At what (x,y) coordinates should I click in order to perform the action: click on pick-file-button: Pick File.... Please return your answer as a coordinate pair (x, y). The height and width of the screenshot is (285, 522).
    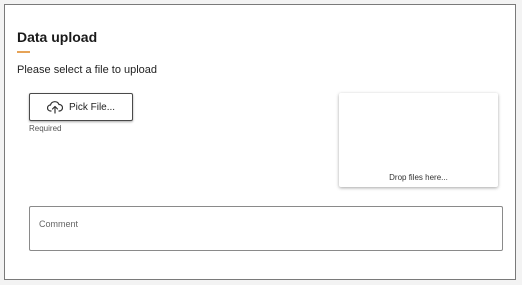
    Looking at the image, I should click on (81, 107).